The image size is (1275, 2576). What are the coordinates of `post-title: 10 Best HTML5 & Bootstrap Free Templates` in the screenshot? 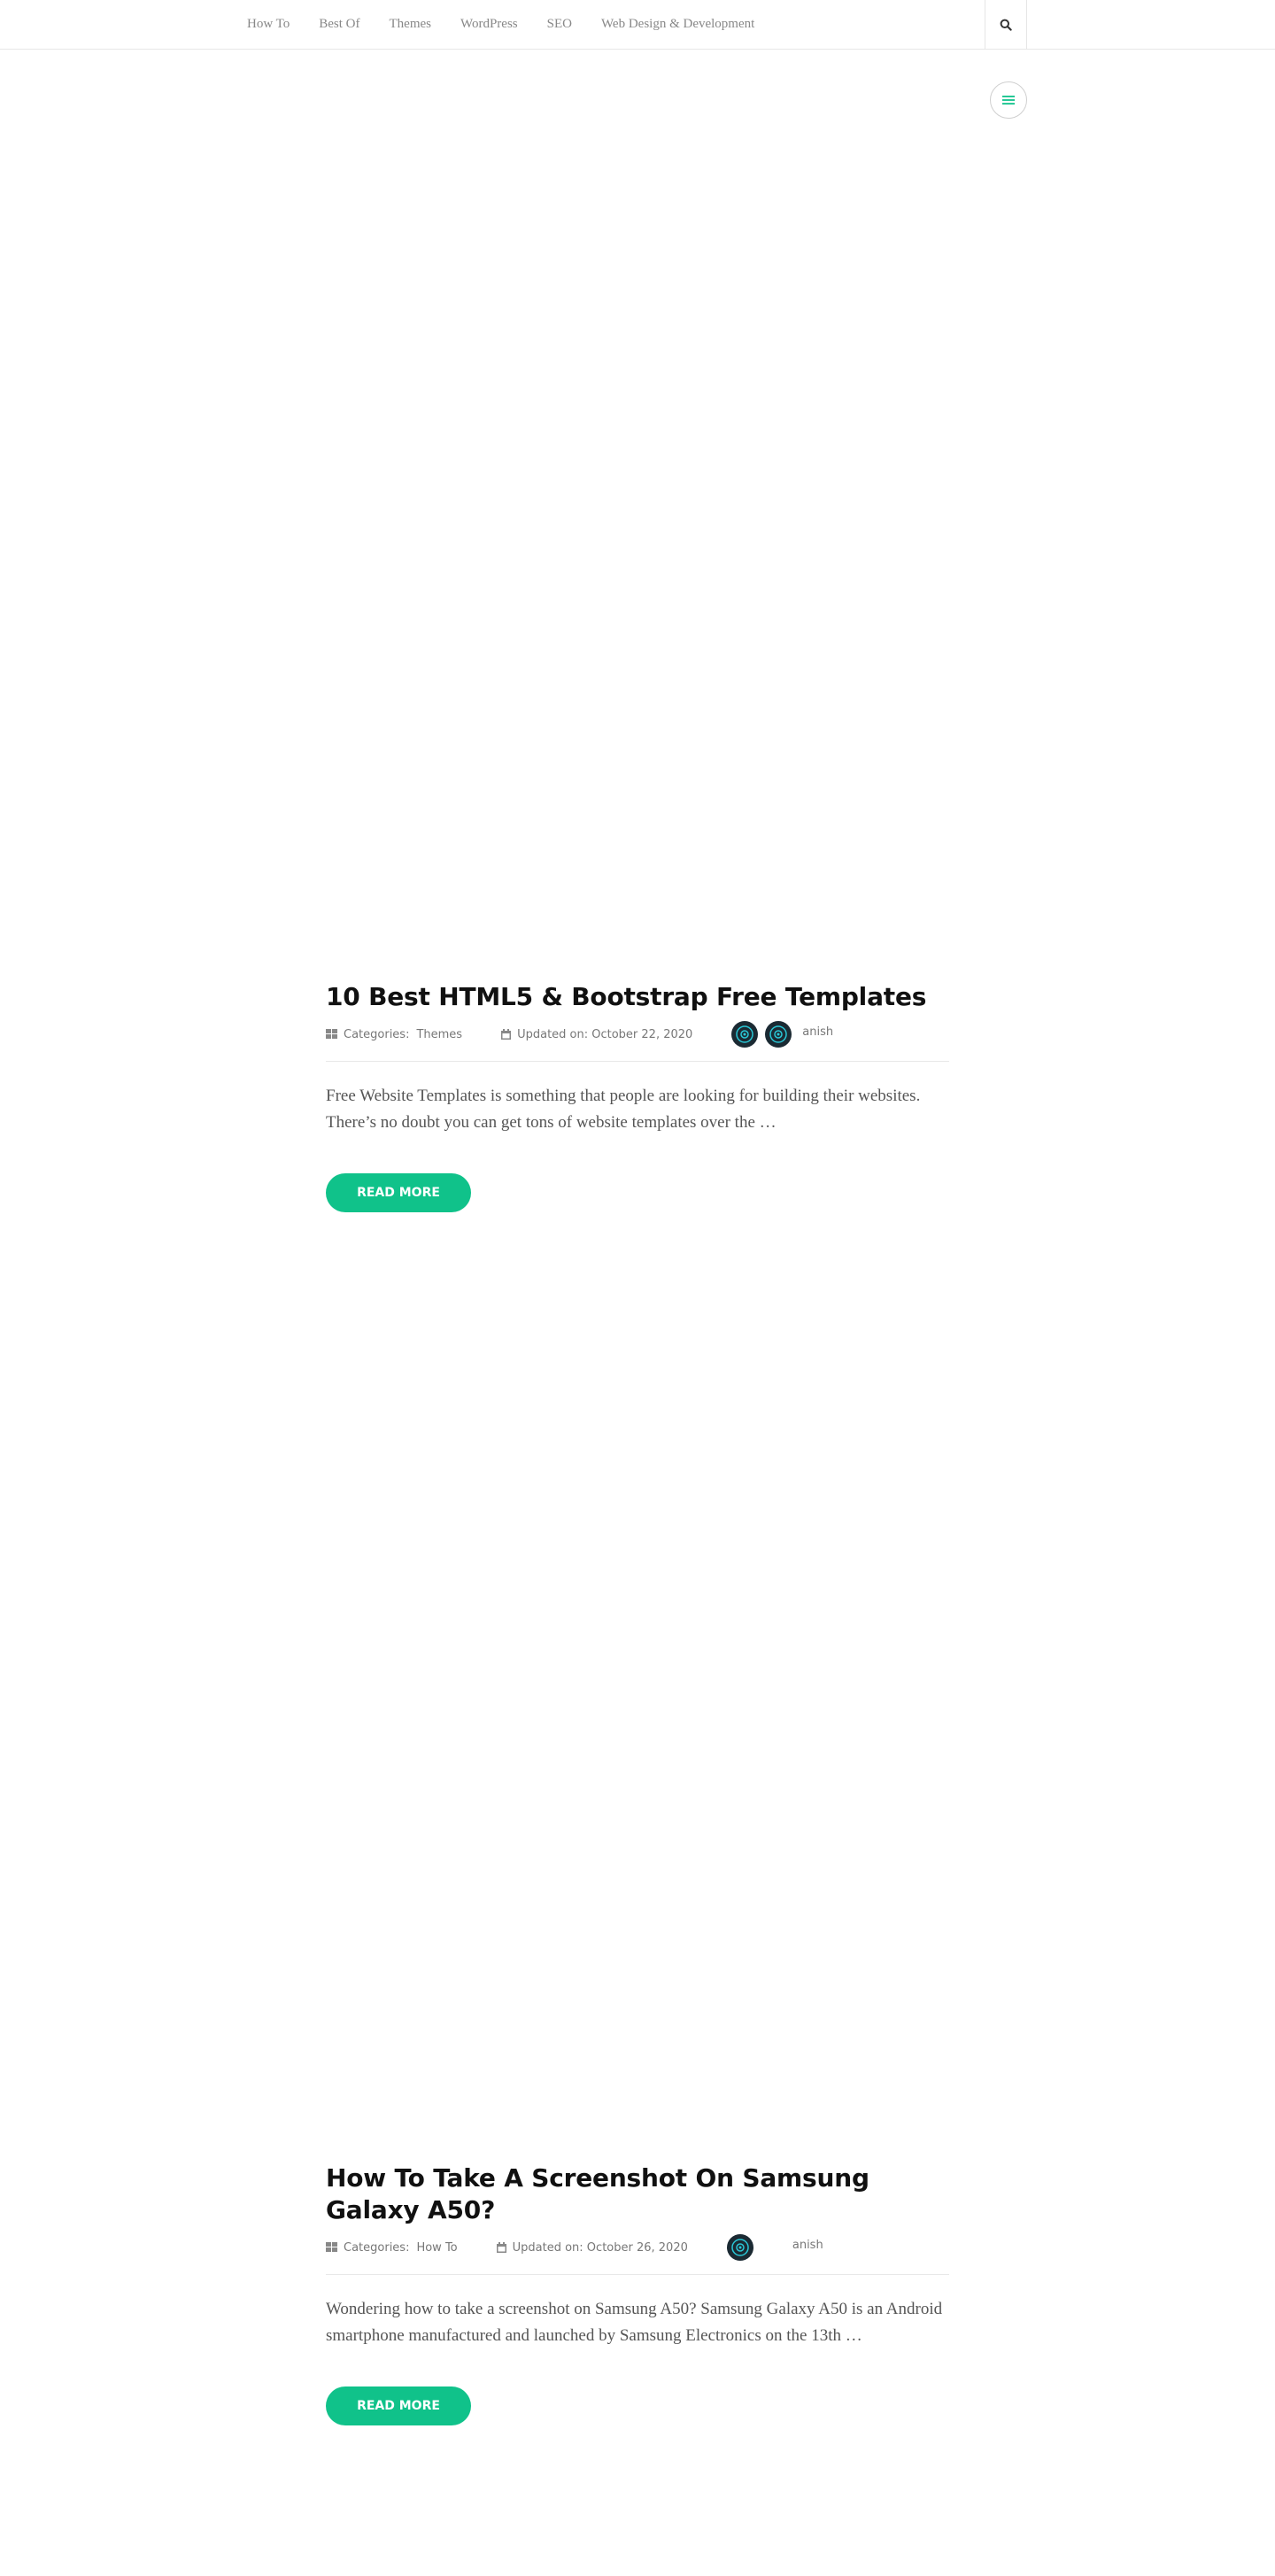 It's located at (637, 997).